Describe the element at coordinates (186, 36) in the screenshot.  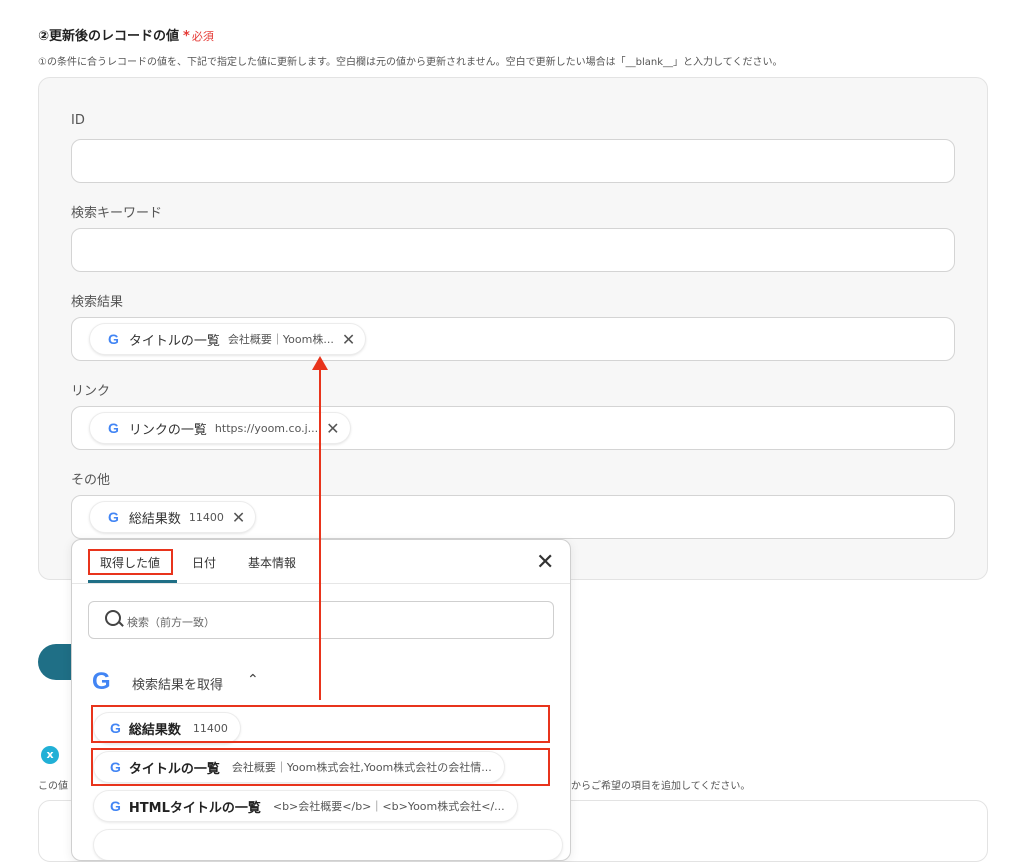
I see `required-star: *` at that location.